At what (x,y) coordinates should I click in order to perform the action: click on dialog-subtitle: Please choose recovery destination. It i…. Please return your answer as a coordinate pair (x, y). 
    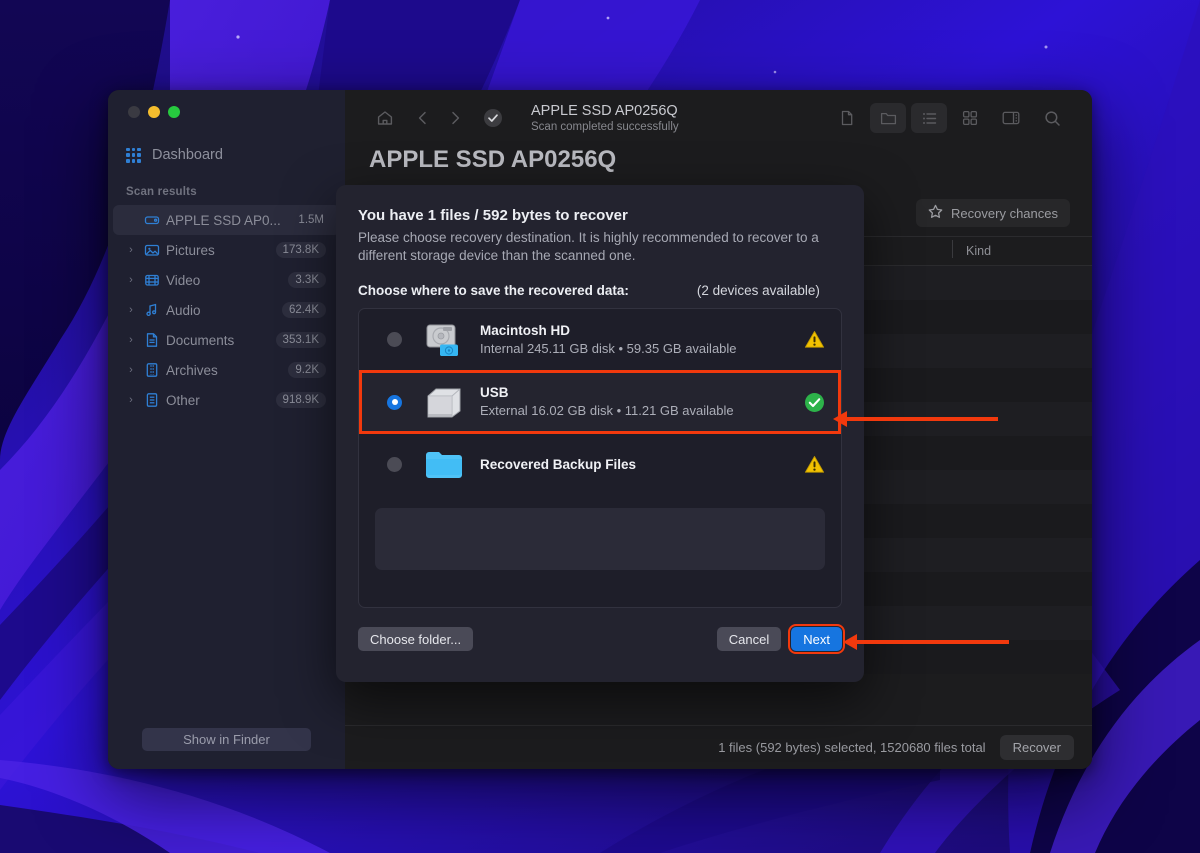
    Looking at the image, I should click on (588, 246).